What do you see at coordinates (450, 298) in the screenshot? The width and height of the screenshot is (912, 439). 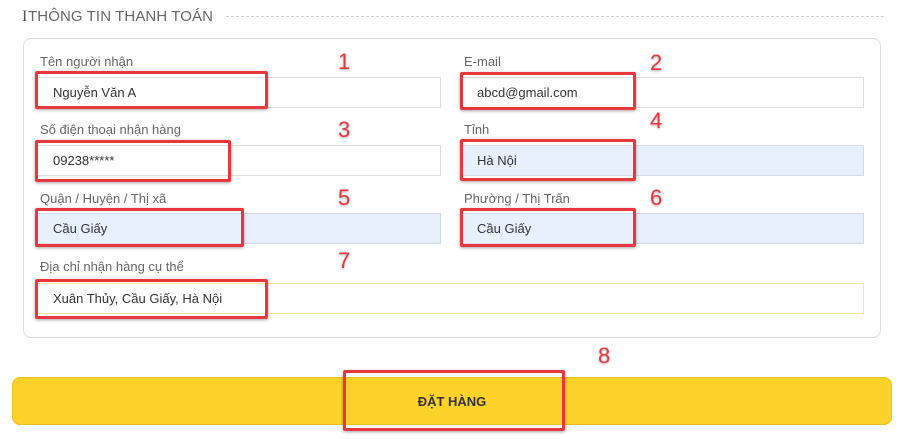 I see `address-input: Xuân Thủy, Cầu Giấy, Hà Nội` at bounding box center [450, 298].